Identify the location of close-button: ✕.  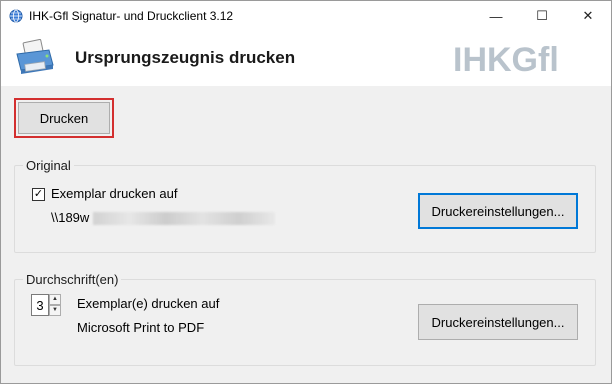
(588, 16).